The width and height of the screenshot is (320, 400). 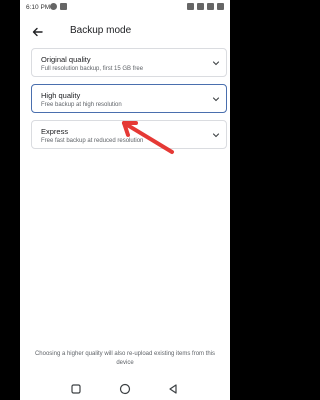 I want to click on page-title: Backup mode, so click(x=101, y=30).